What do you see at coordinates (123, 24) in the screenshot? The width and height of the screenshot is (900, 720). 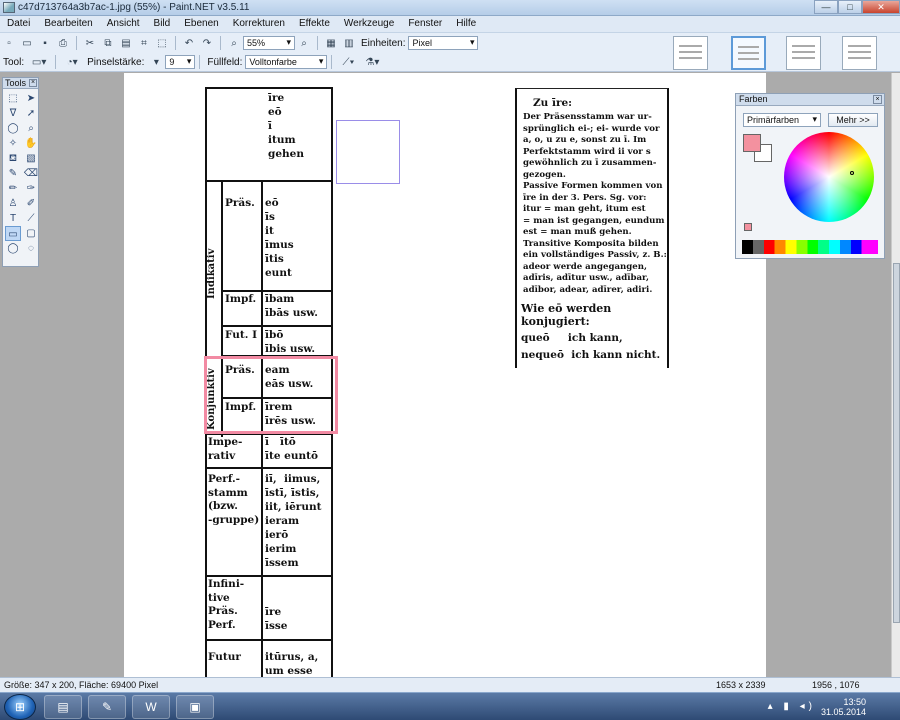 I see `menu-ansicht: Ansicht` at bounding box center [123, 24].